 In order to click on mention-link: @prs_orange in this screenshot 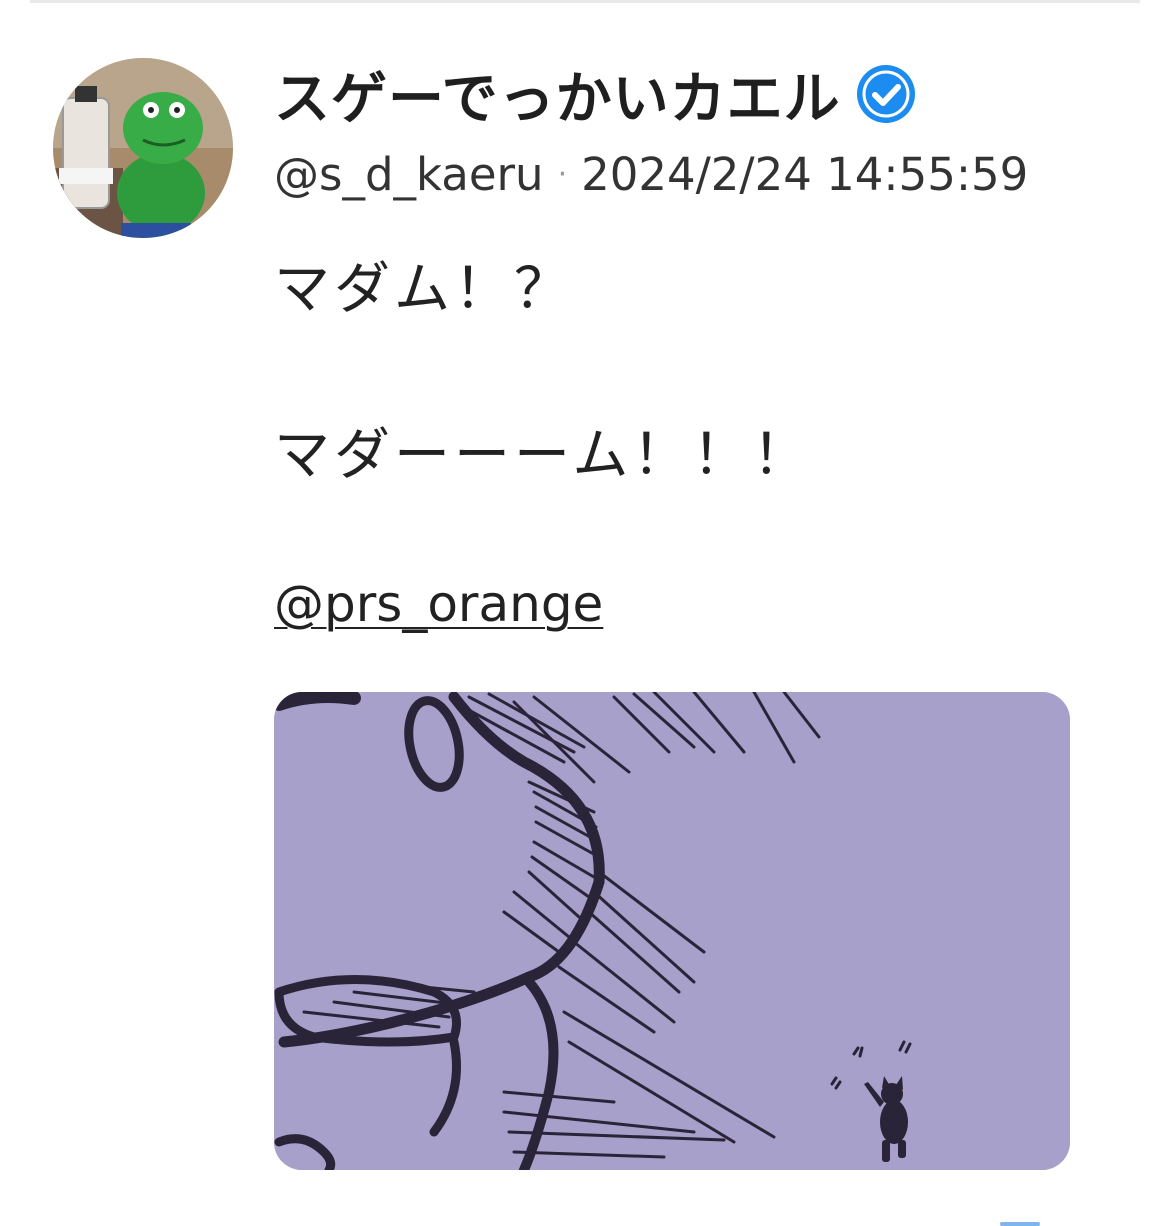, I will do `click(438, 604)`.